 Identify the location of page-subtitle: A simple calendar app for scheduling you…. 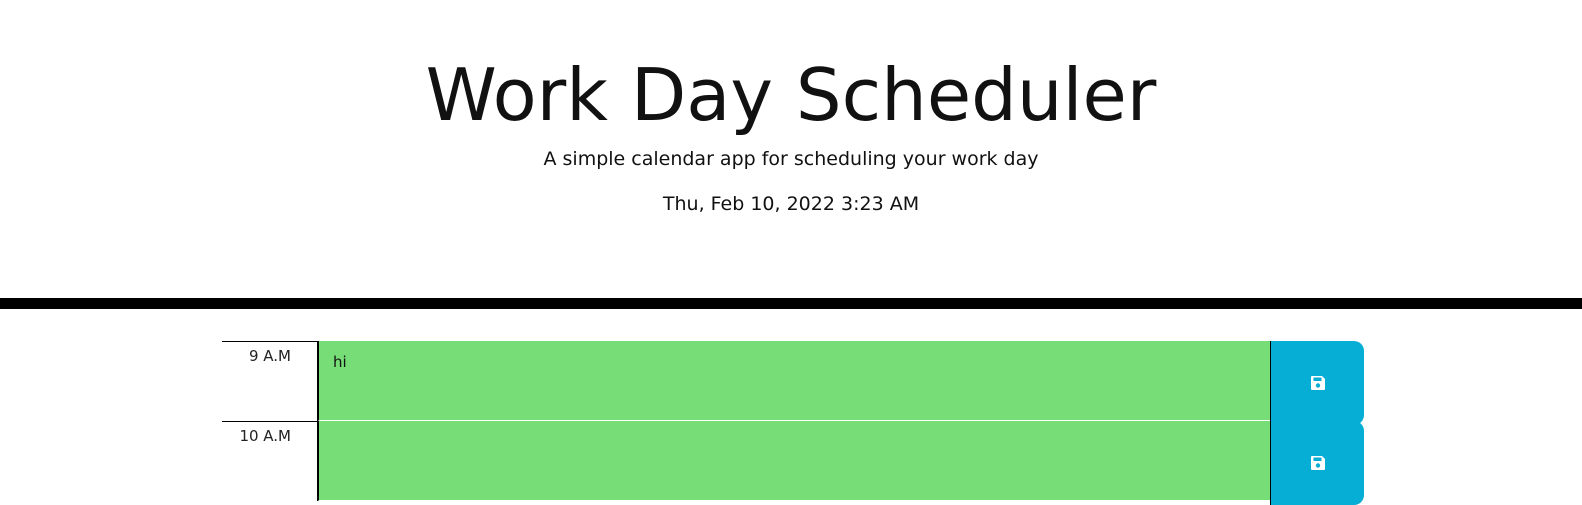
(791, 159).